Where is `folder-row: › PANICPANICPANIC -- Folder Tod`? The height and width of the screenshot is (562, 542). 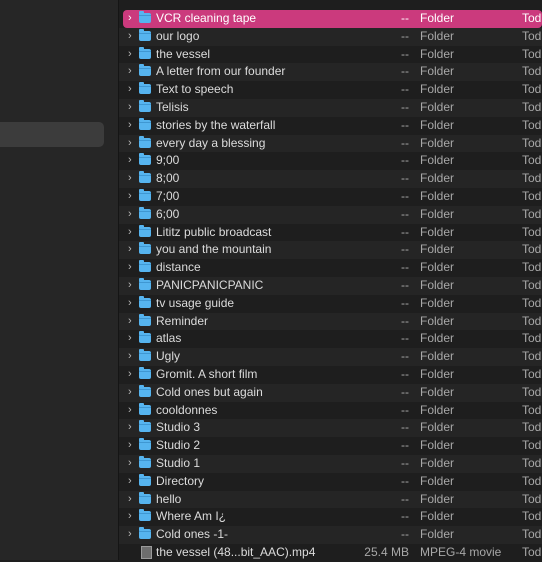
folder-row: › PANICPANICPANIC -- Folder Tod is located at coordinates (330, 285).